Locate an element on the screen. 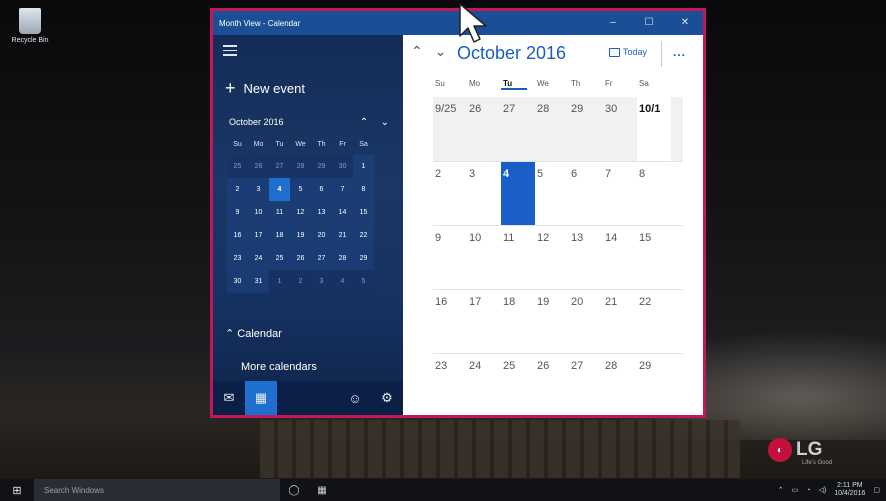 Image resolution: width=886 pixels, height=501 pixels. hamburger-menu-icon is located at coordinates (230, 52).